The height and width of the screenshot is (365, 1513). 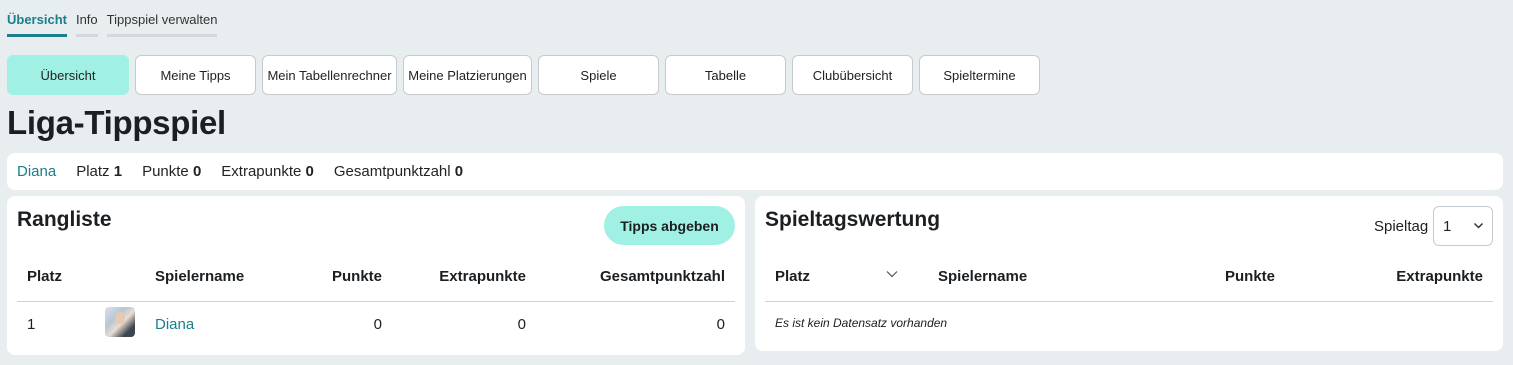 What do you see at coordinates (197, 171) in the screenshot?
I see `summary-punkte-value: 0` at bounding box center [197, 171].